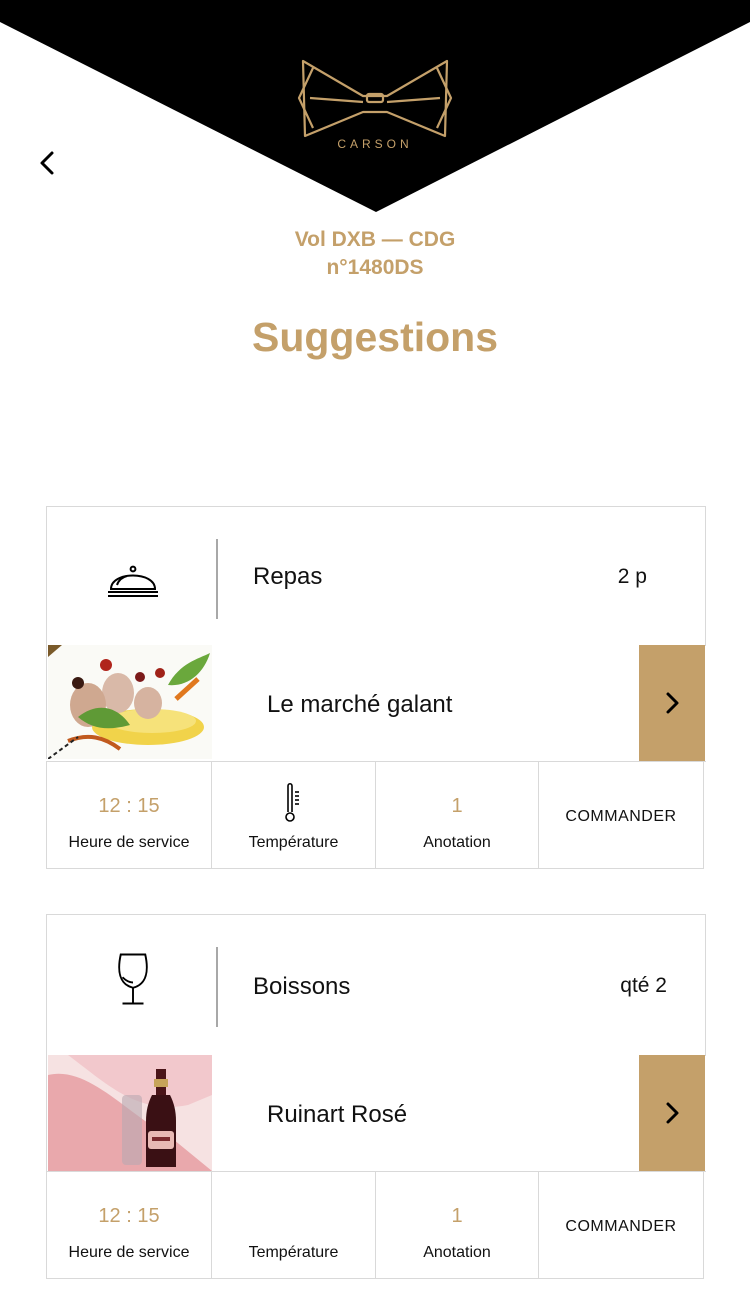 This screenshot has width=750, height=1302. What do you see at coordinates (375, 144) in the screenshot?
I see `brand-name: CARSON` at bounding box center [375, 144].